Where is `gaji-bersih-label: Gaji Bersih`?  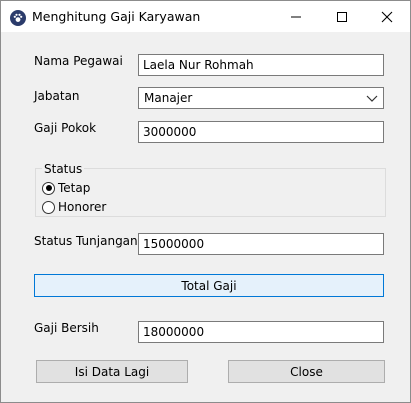
gaji-bersih-label: Gaji Bersih is located at coordinates (66, 328).